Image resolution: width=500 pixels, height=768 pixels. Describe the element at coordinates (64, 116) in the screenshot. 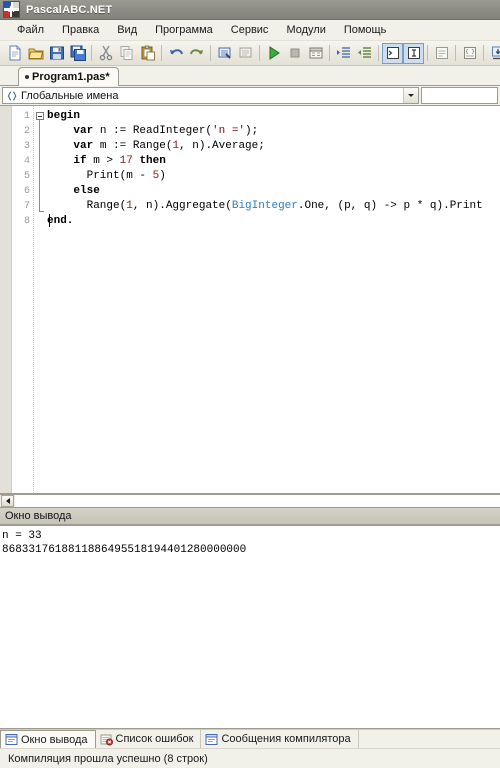

I see `code-token: begin` at that location.